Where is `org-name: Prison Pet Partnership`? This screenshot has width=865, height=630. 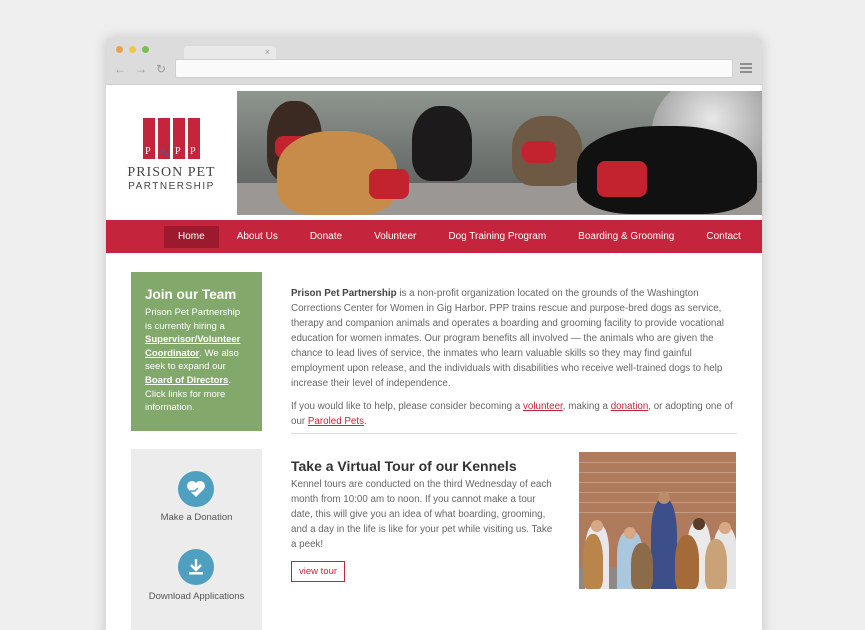
org-name: Prison Pet Partnership is located at coordinates (344, 293).